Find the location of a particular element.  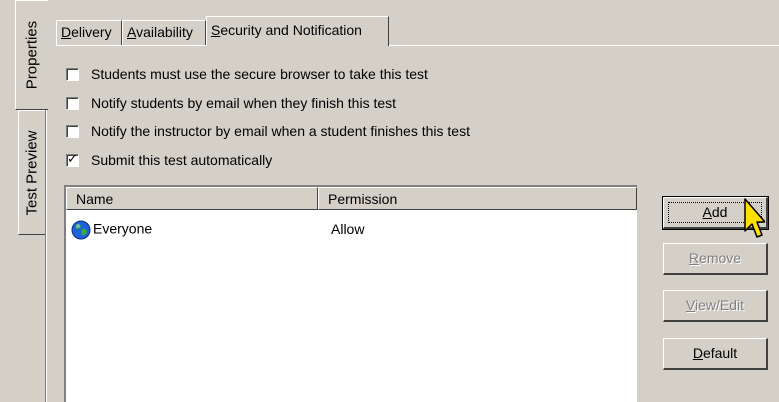

submit-automatically-label: Submit this test automatically is located at coordinates (182, 160).